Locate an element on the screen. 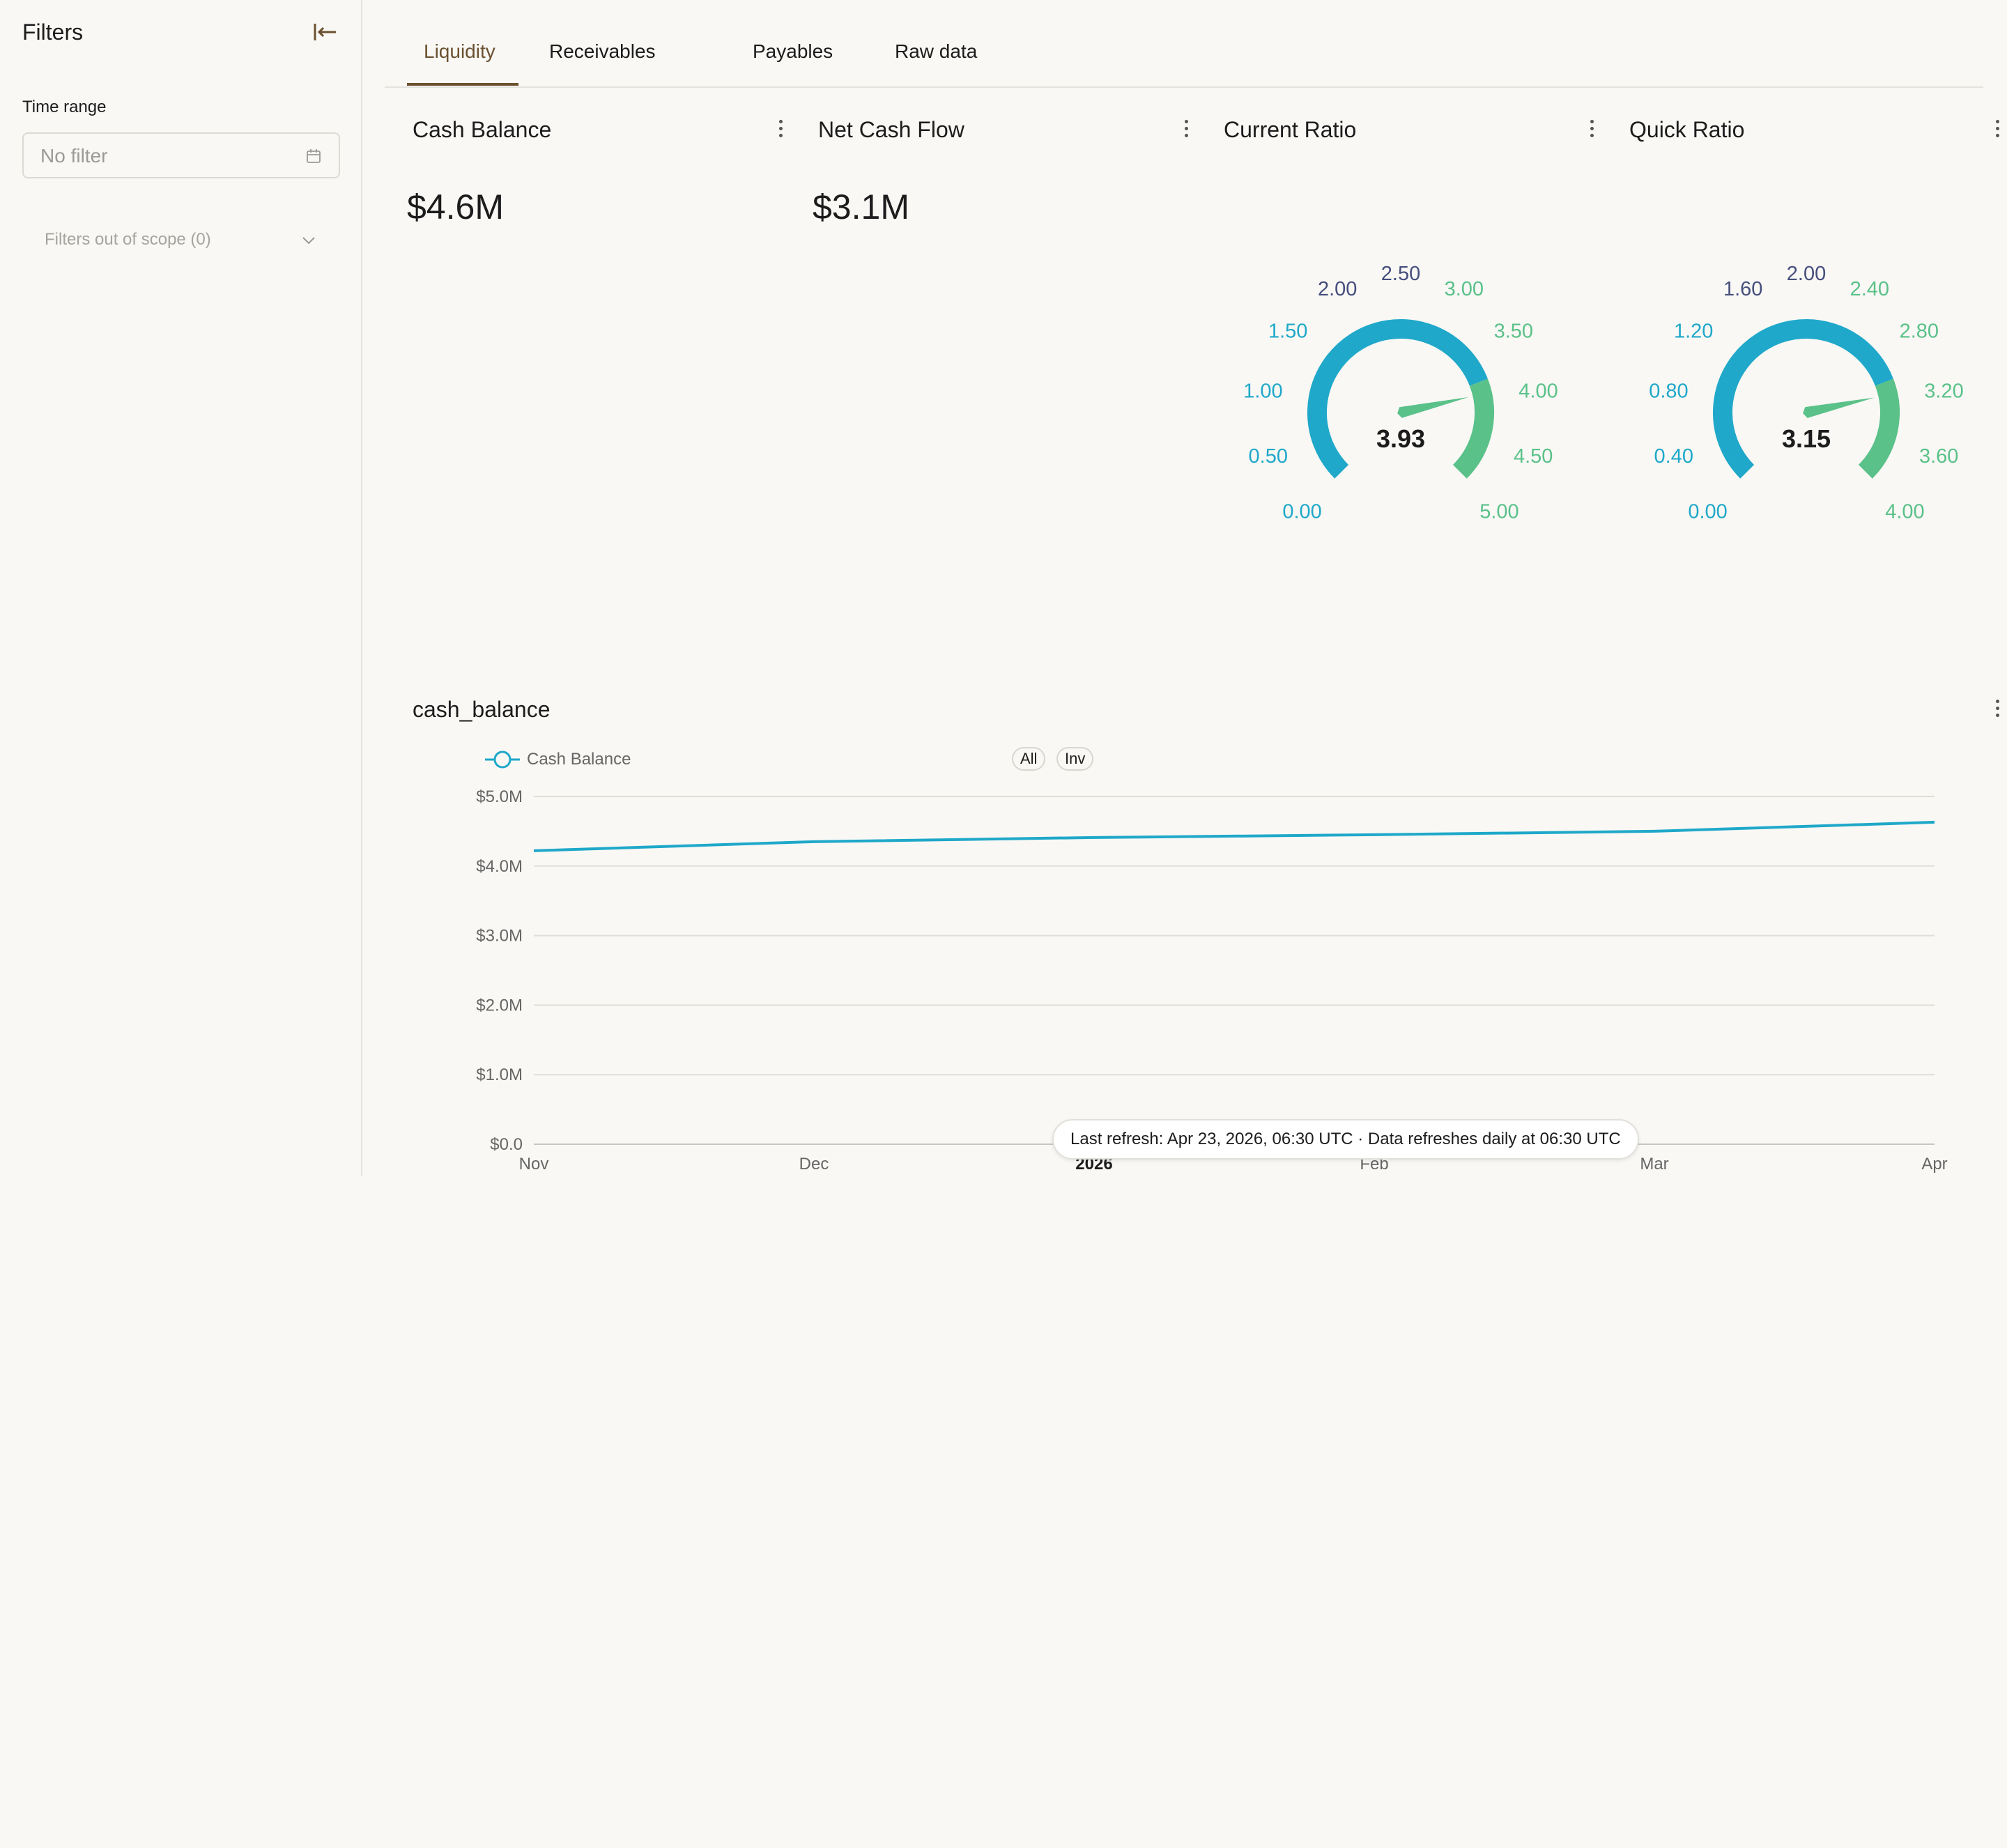 The height and width of the screenshot is (1848, 2007). current-ratio-gauge-value: 3.93 is located at coordinates (1400, 438).